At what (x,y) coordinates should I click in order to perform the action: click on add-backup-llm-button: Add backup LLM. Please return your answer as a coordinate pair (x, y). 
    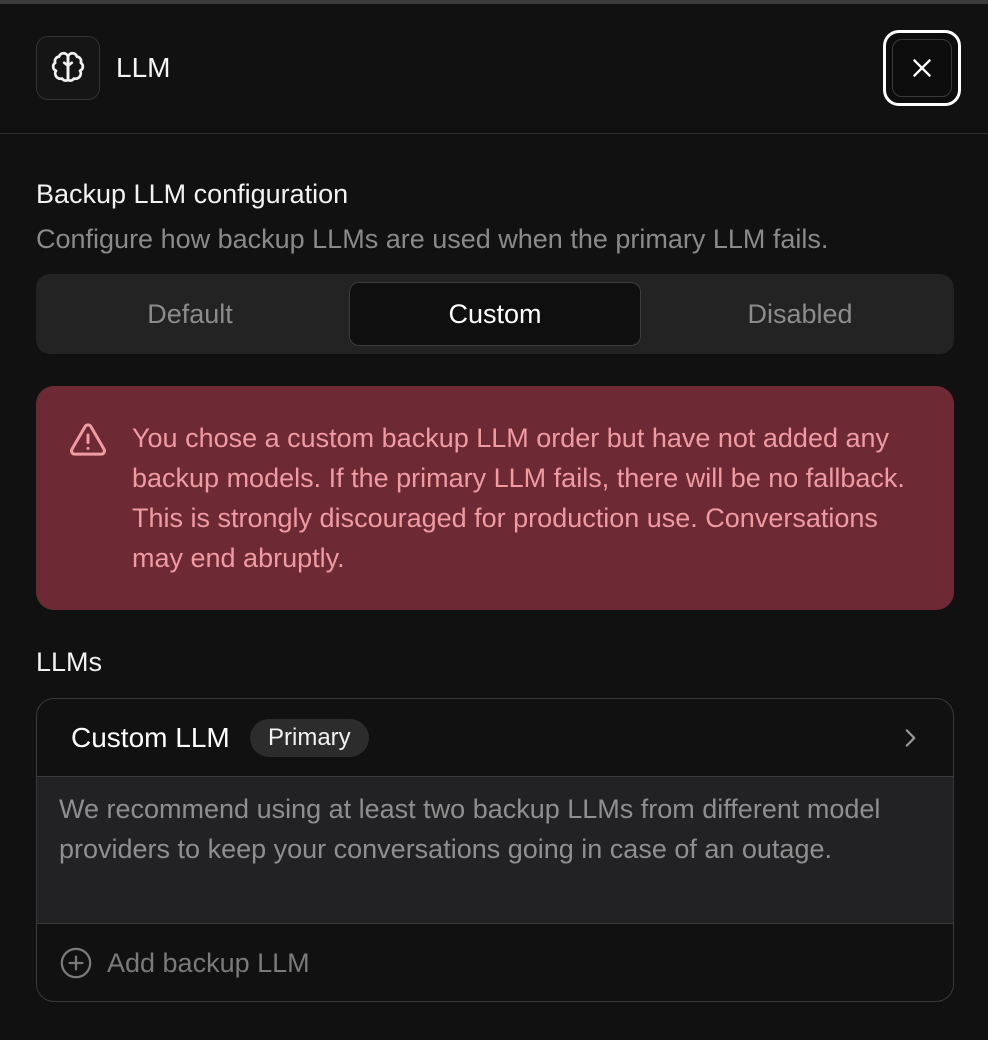
    Looking at the image, I should click on (495, 962).